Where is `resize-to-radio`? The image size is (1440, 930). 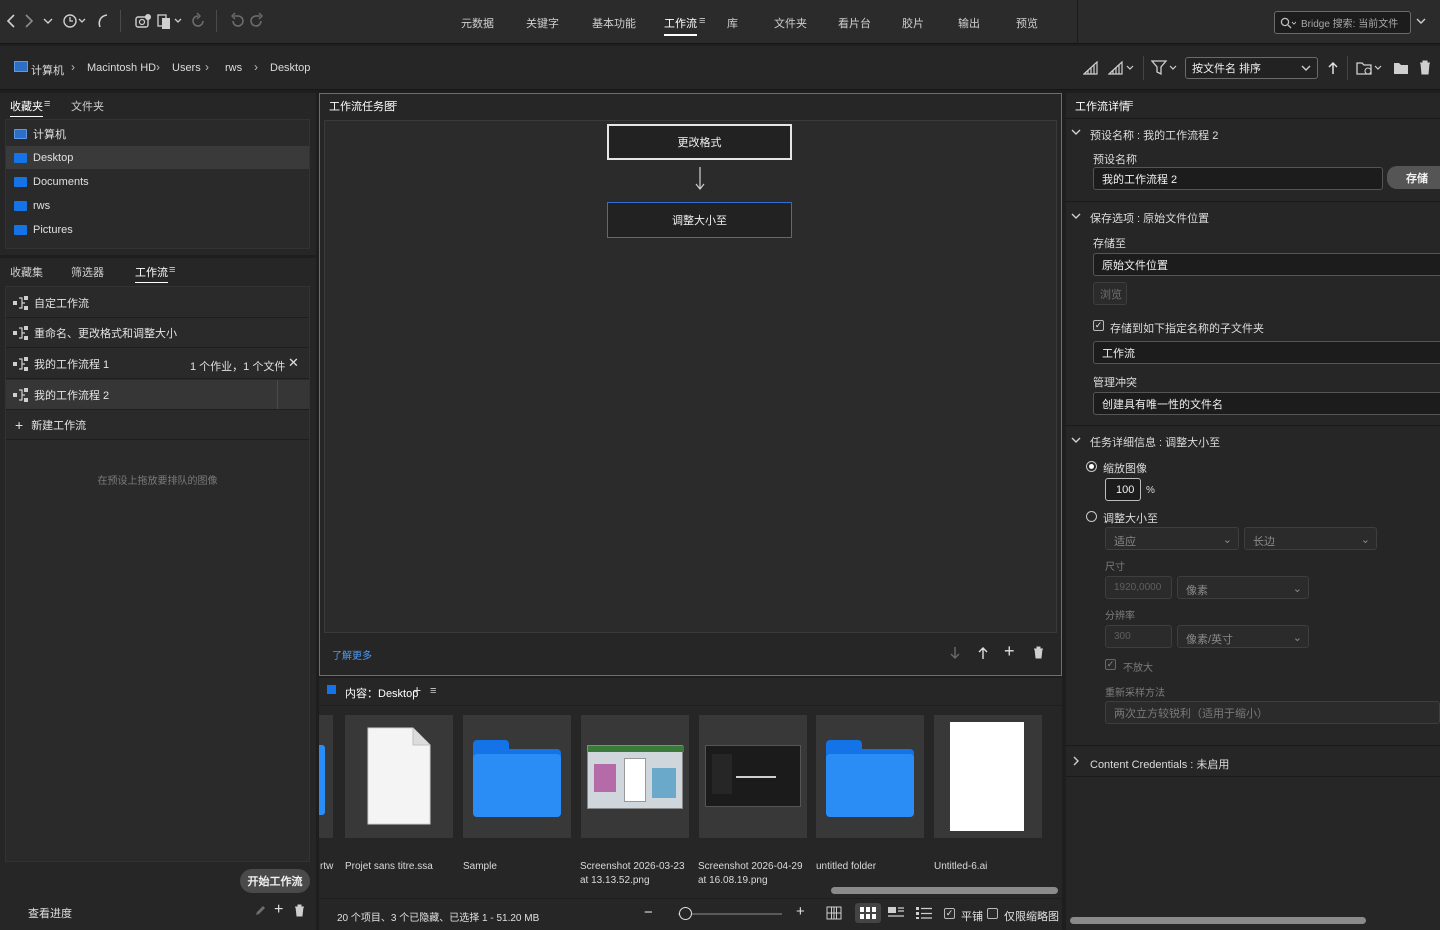
resize-to-radio is located at coordinates (1091, 516).